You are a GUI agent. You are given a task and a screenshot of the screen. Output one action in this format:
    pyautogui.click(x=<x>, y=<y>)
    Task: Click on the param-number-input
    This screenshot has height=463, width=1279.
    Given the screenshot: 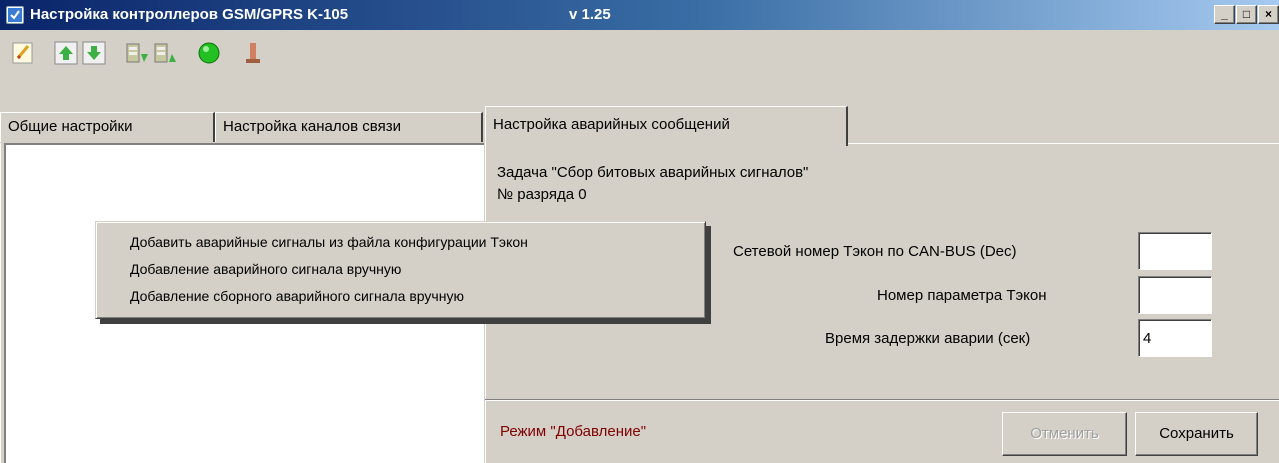 What is the action you would take?
    pyautogui.click(x=1175, y=295)
    